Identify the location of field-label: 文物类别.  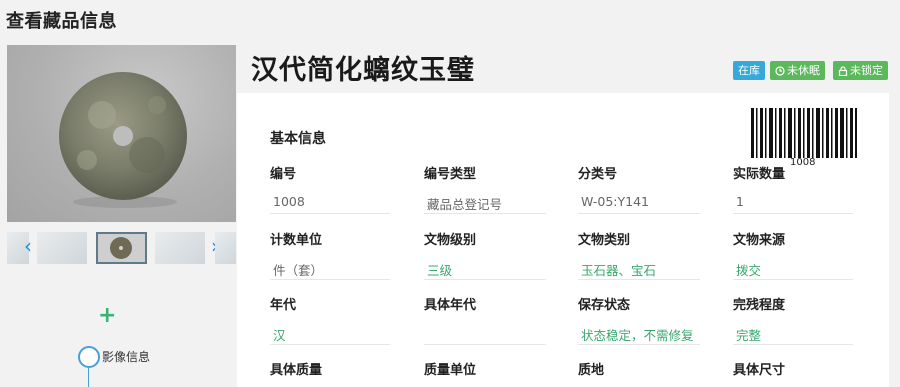
(604, 240).